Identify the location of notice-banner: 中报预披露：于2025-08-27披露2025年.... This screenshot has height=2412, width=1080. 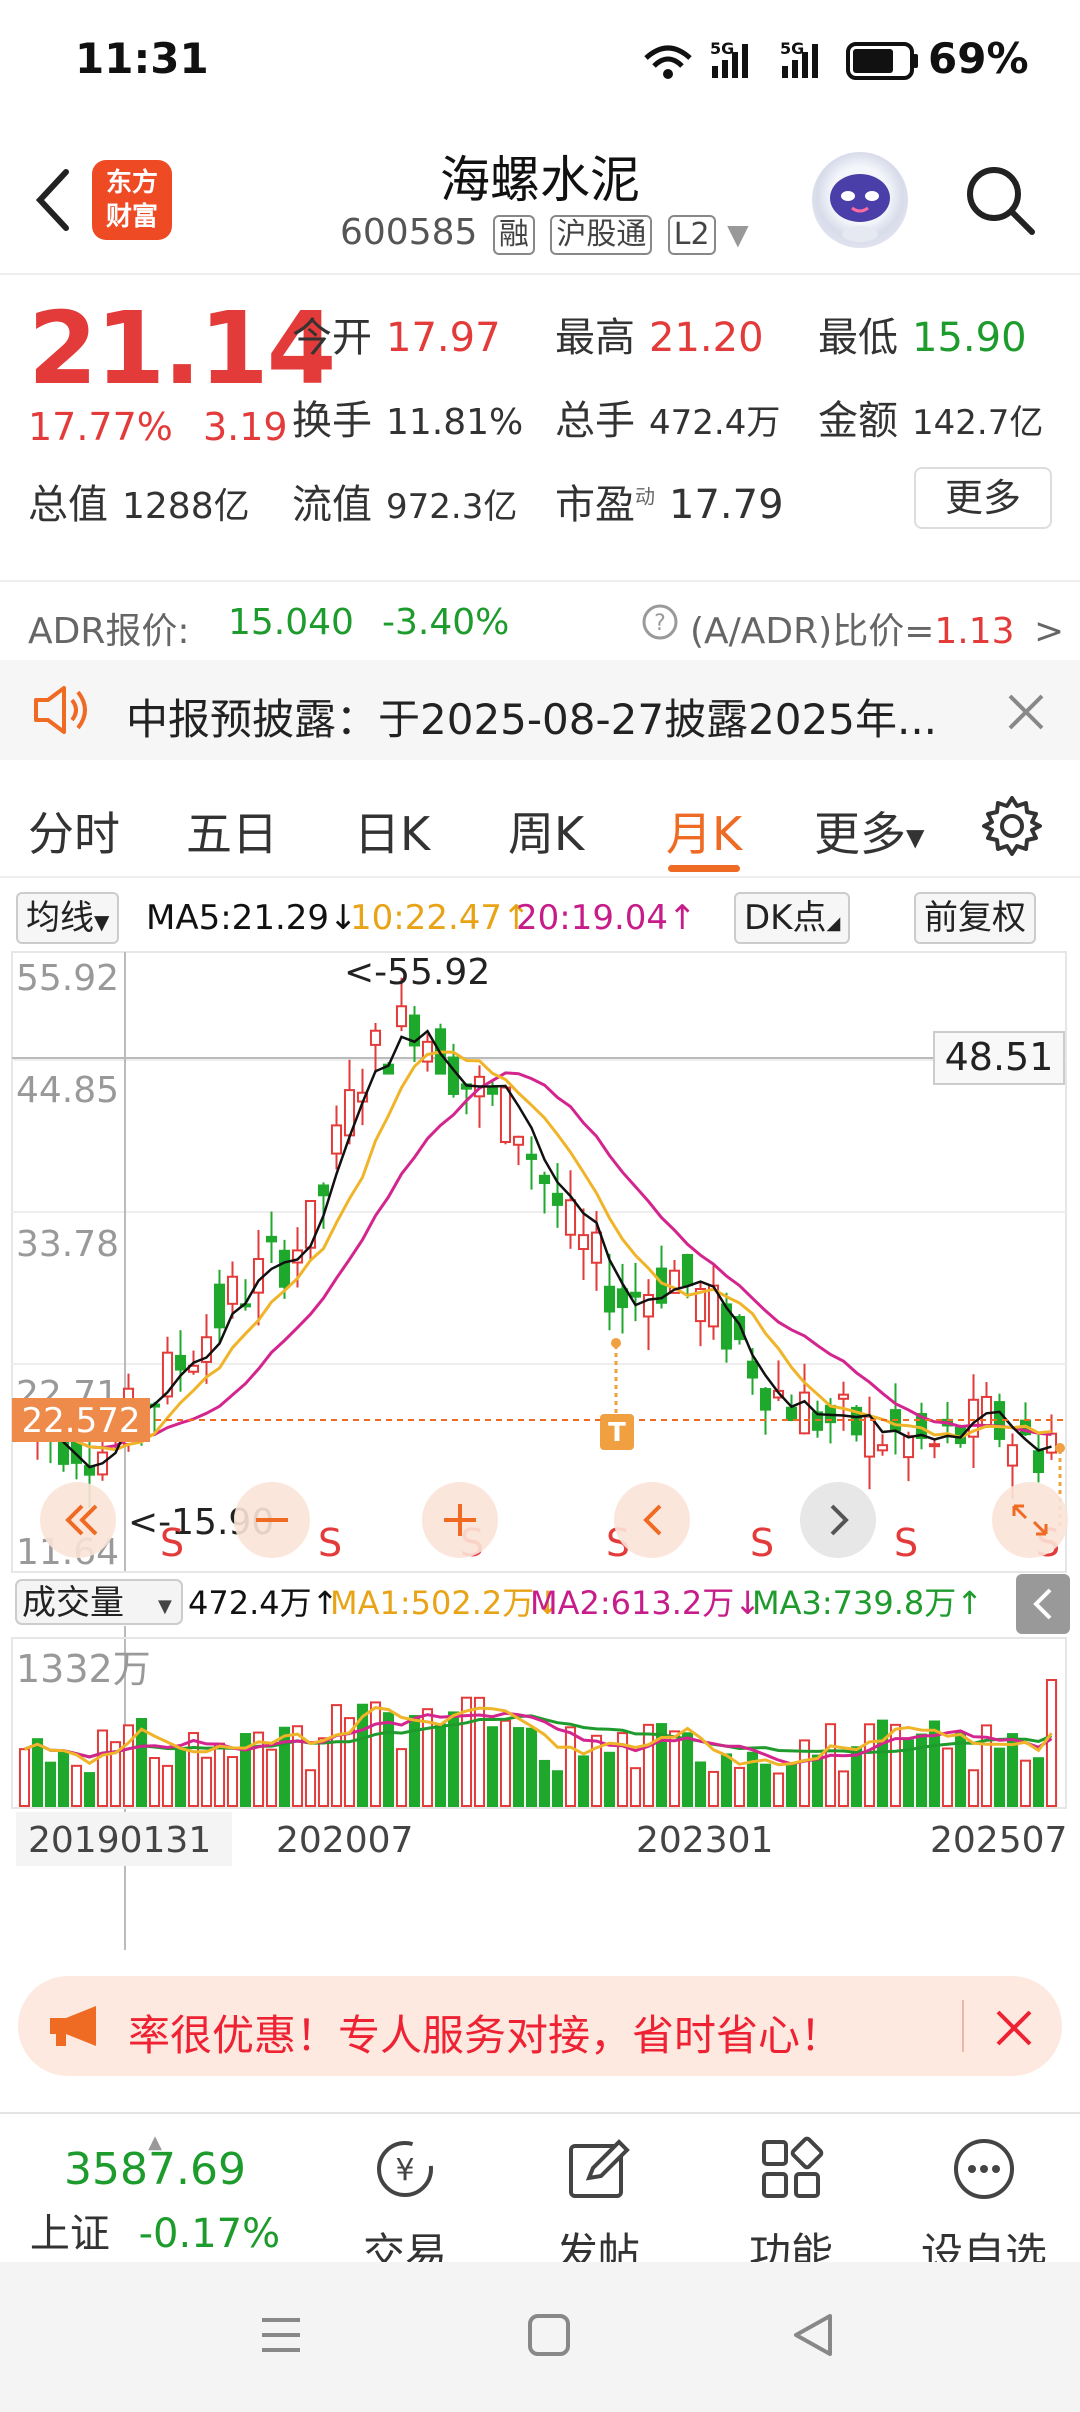
(540, 710).